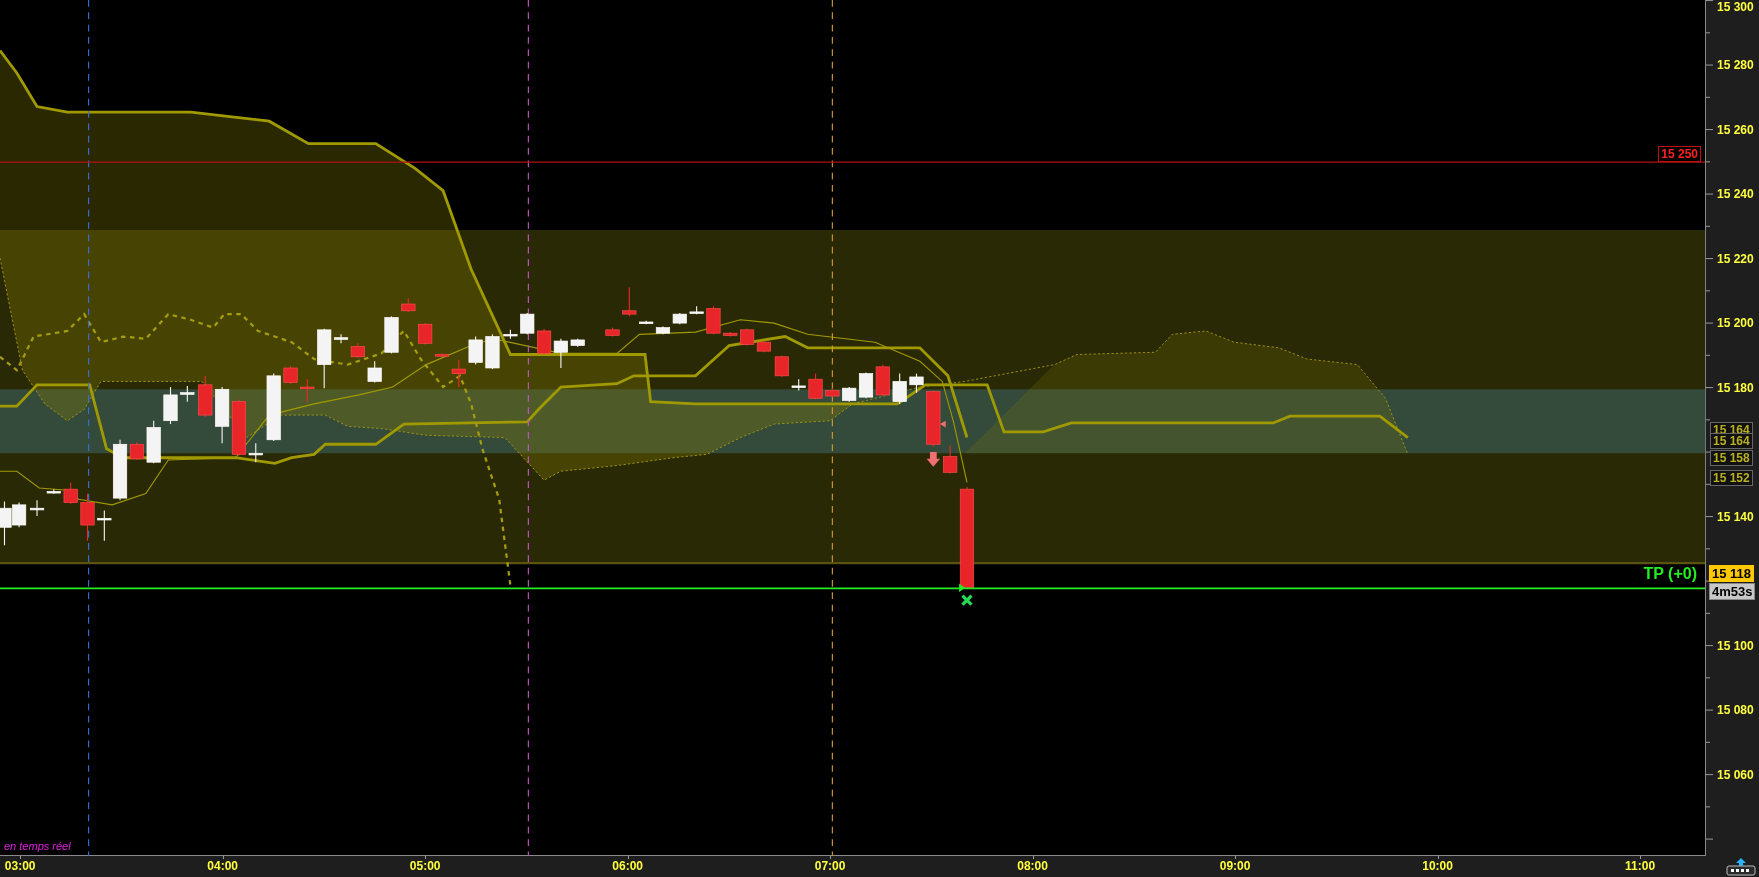 The height and width of the screenshot is (877, 1759). I want to click on price-label: 15 200, so click(1735, 323).